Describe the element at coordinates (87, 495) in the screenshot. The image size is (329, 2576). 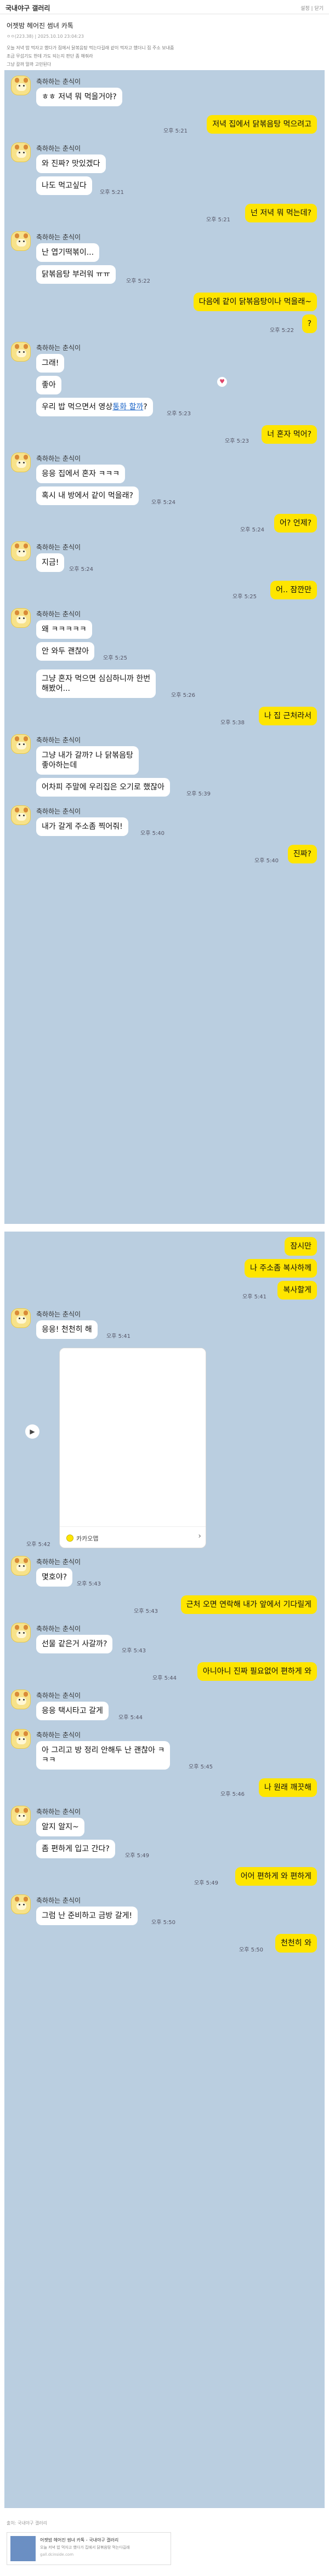
I see `message-bubble-left: 혹시 내 방에서 같이 먹을래?` at that location.